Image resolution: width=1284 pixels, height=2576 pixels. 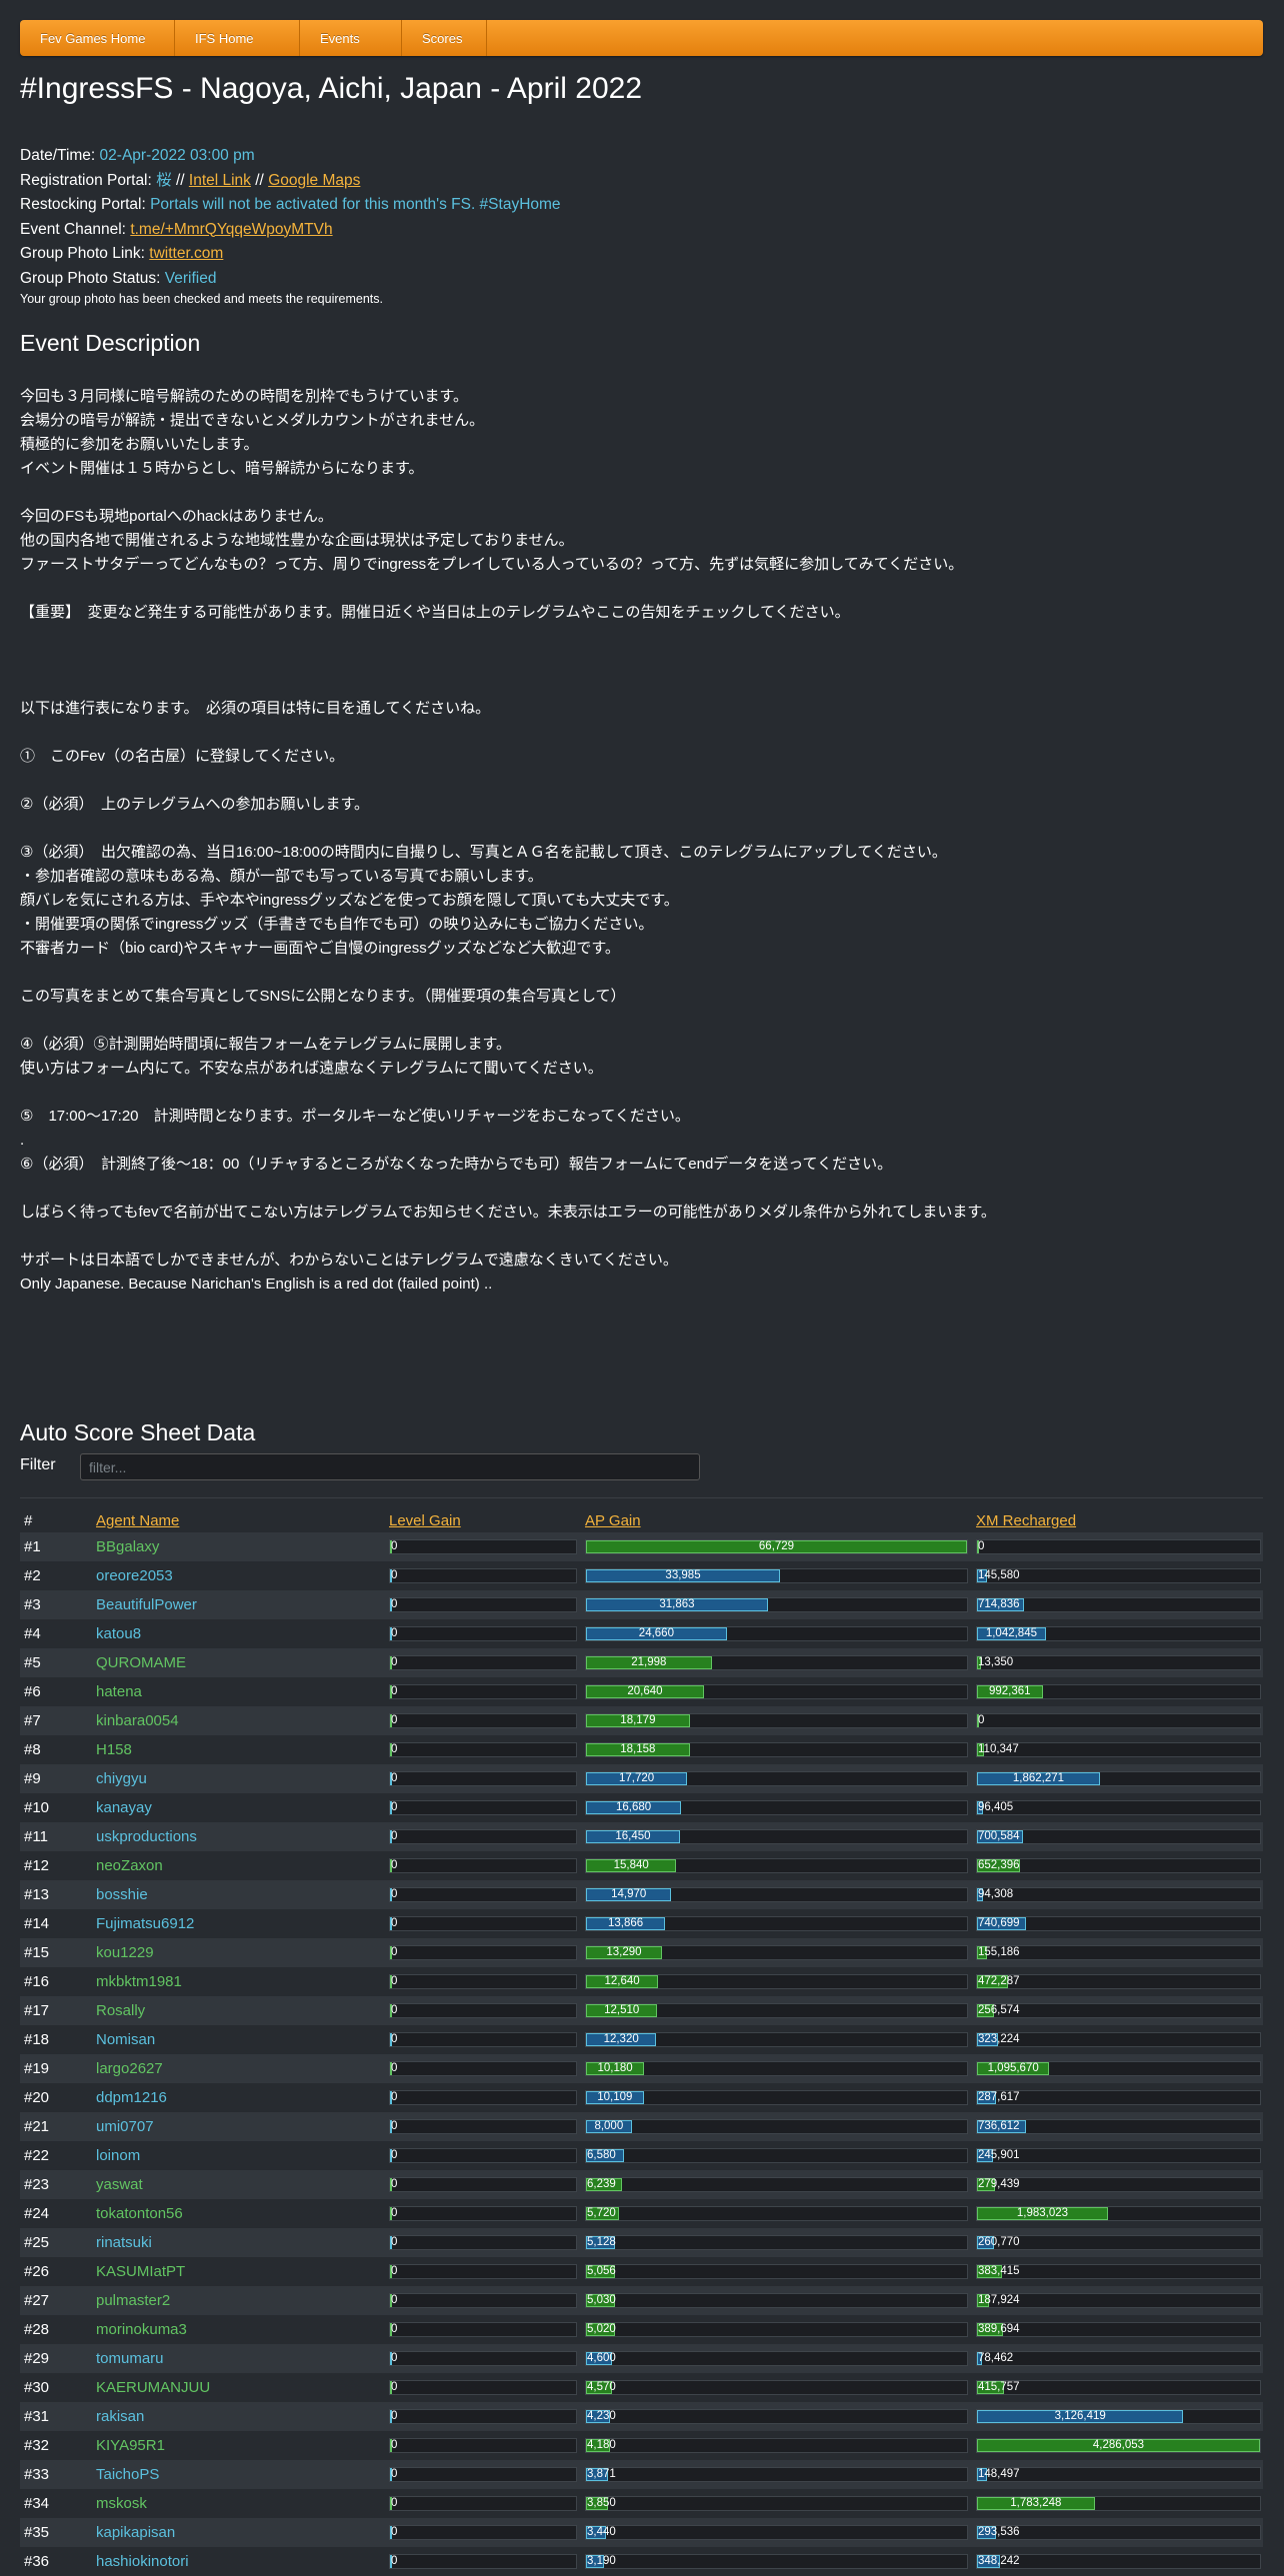 I want to click on ap-gain-value: 15,840, so click(x=631, y=1865).